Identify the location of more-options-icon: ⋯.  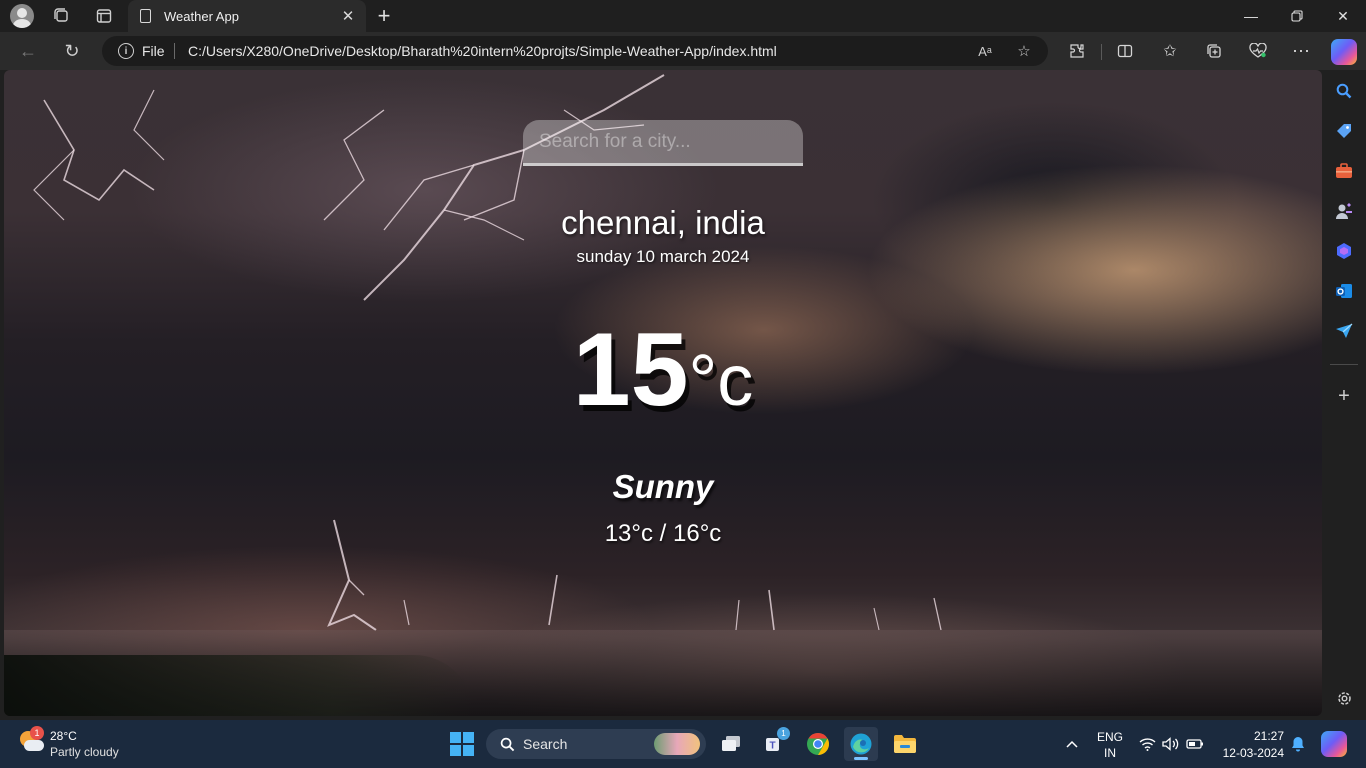
(1301, 51).